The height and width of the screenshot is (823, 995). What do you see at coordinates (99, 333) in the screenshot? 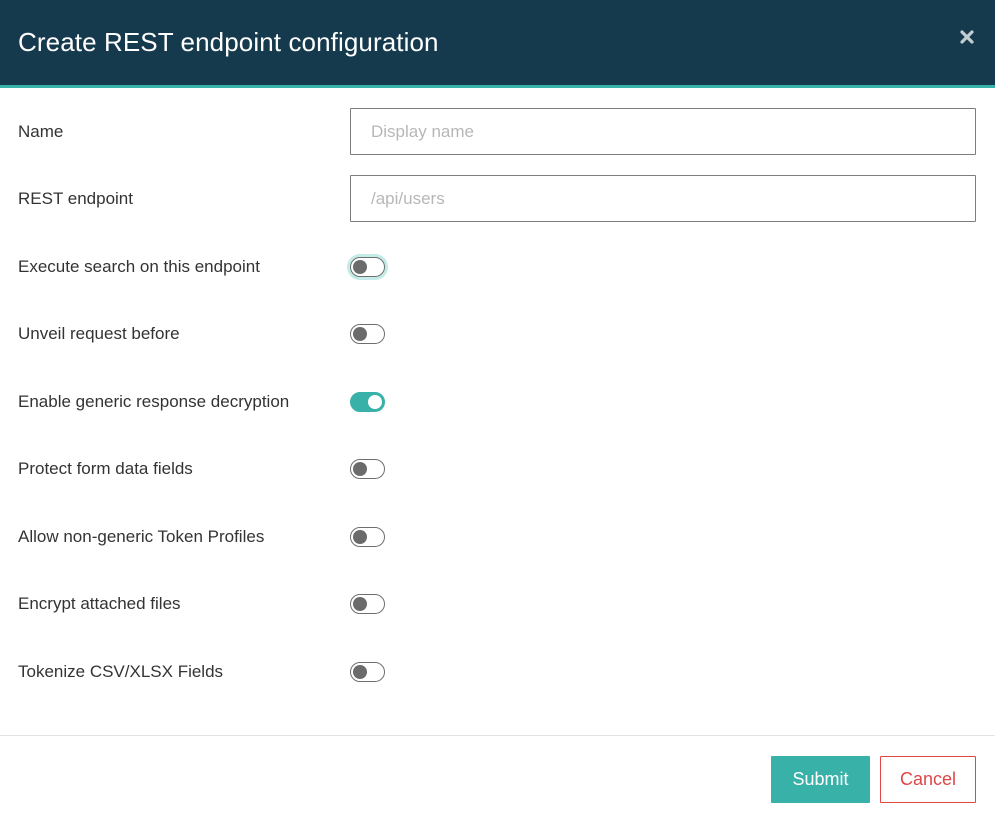
I see `toggle-label-unveil-request: Unveil request before` at bounding box center [99, 333].